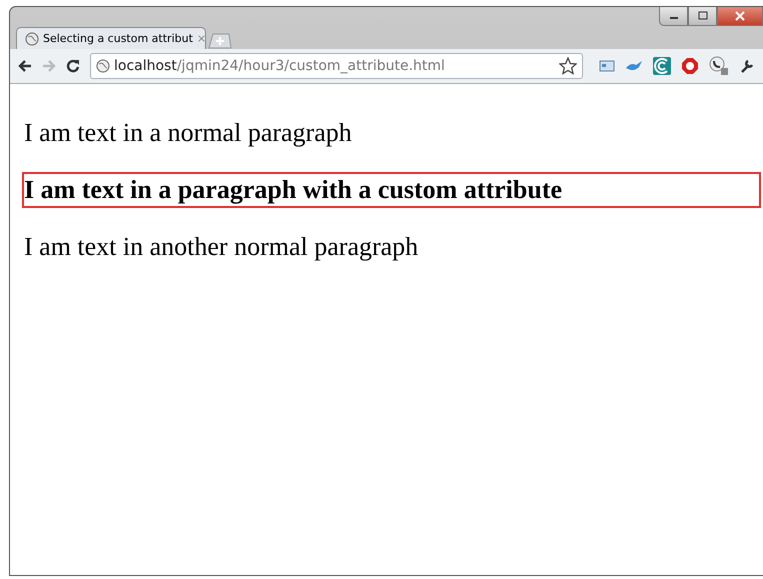  I want to click on maximize-button, so click(702, 16).